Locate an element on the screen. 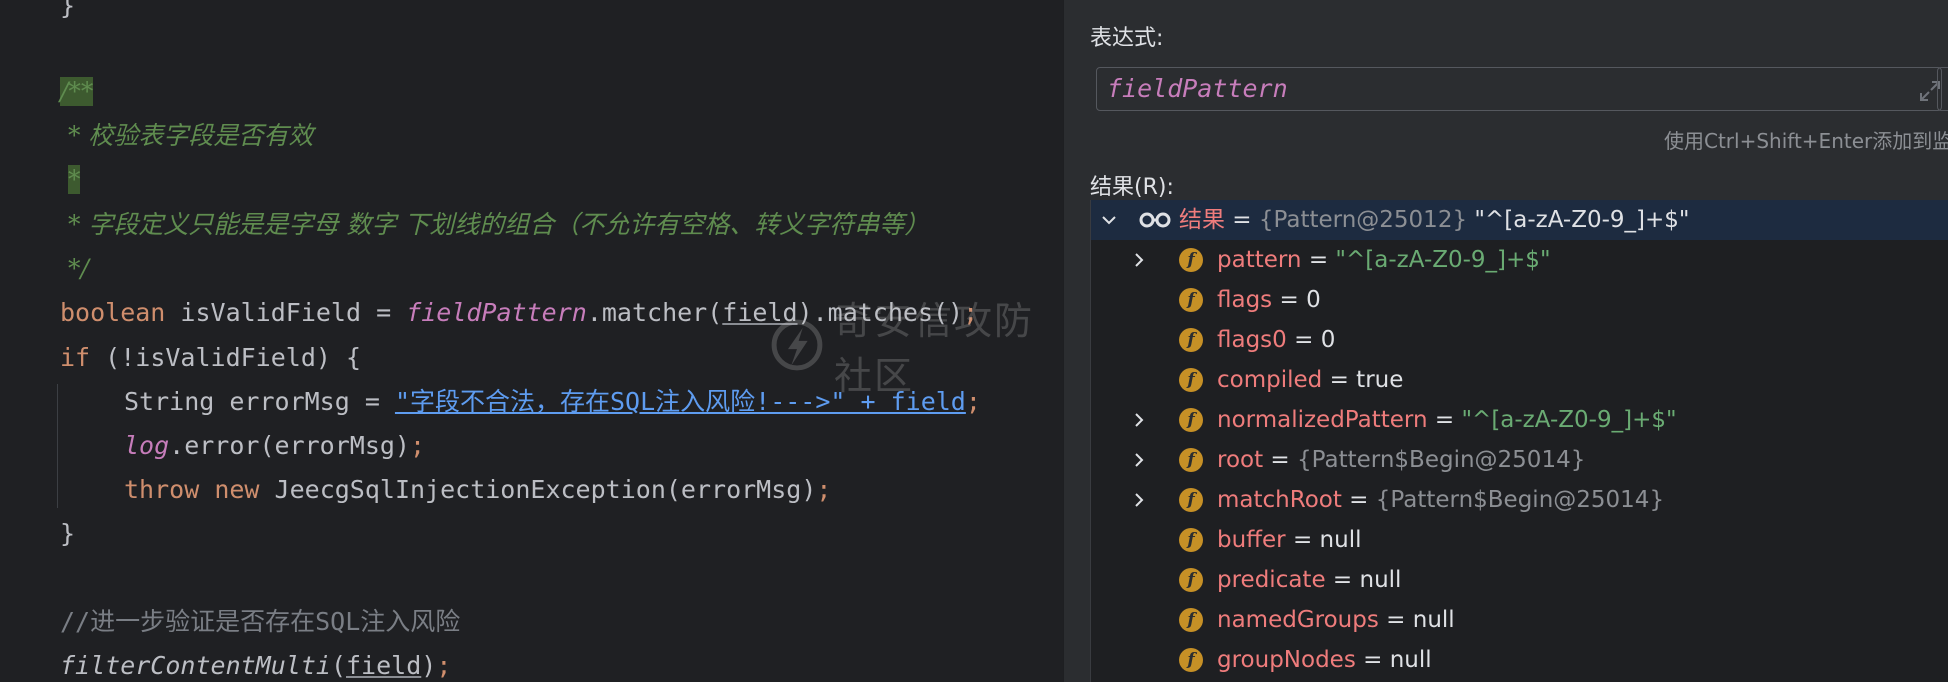 The height and width of the screenshot is (682, 1948). chevron-down-icon is located at coordinates (1109, 220).